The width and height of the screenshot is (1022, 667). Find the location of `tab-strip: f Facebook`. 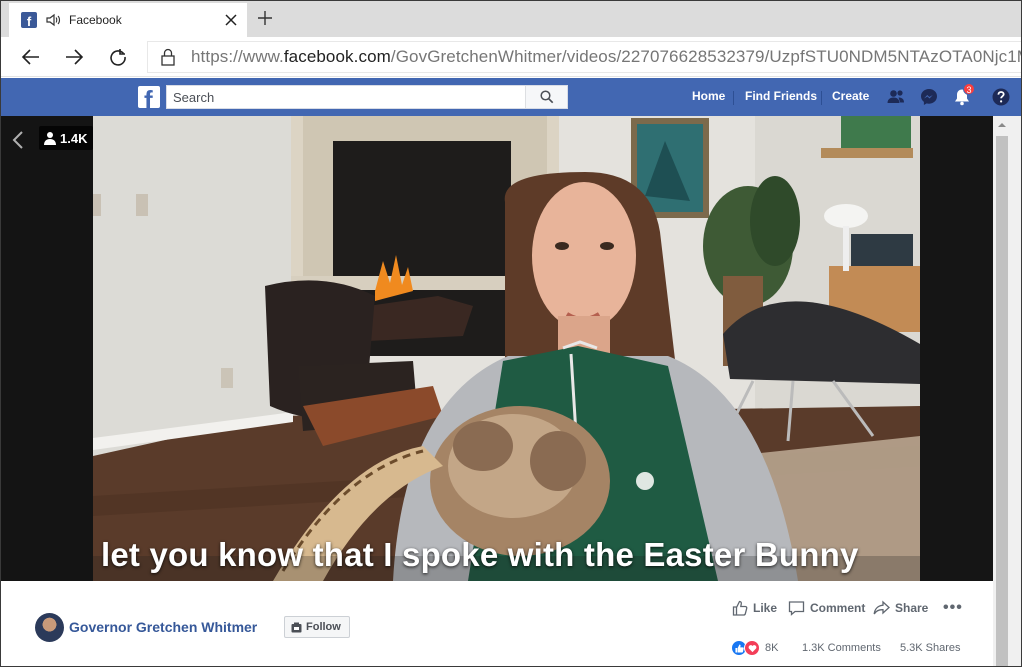

tab-strip: f Facebook is located at coordinates (511, 19).